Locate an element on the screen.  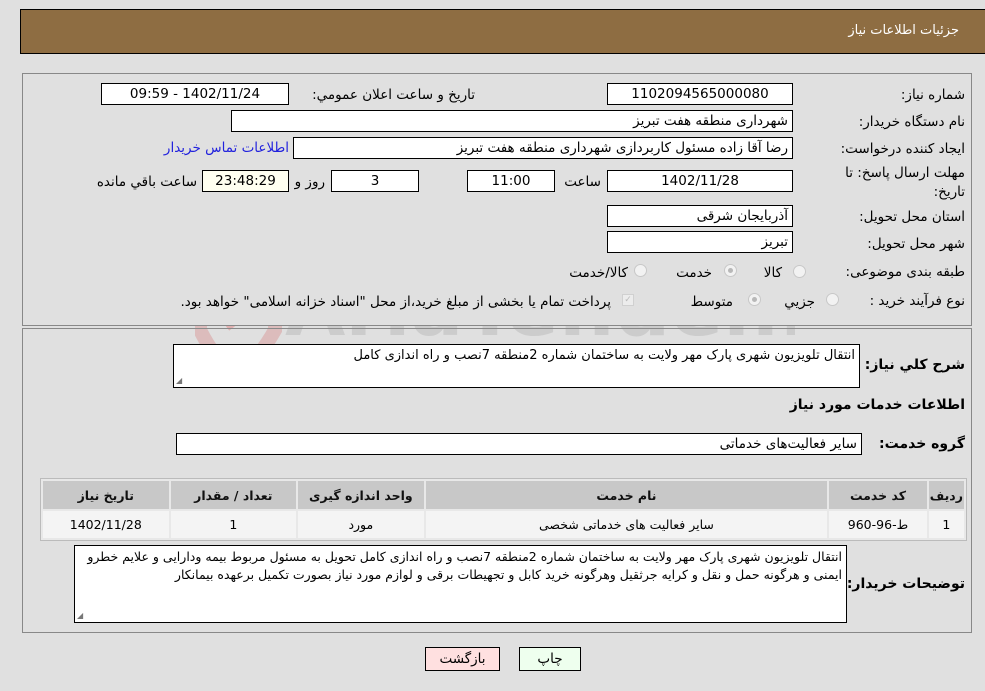
city-label: شهر محل تحویل: is located at coordinates (916, 244).